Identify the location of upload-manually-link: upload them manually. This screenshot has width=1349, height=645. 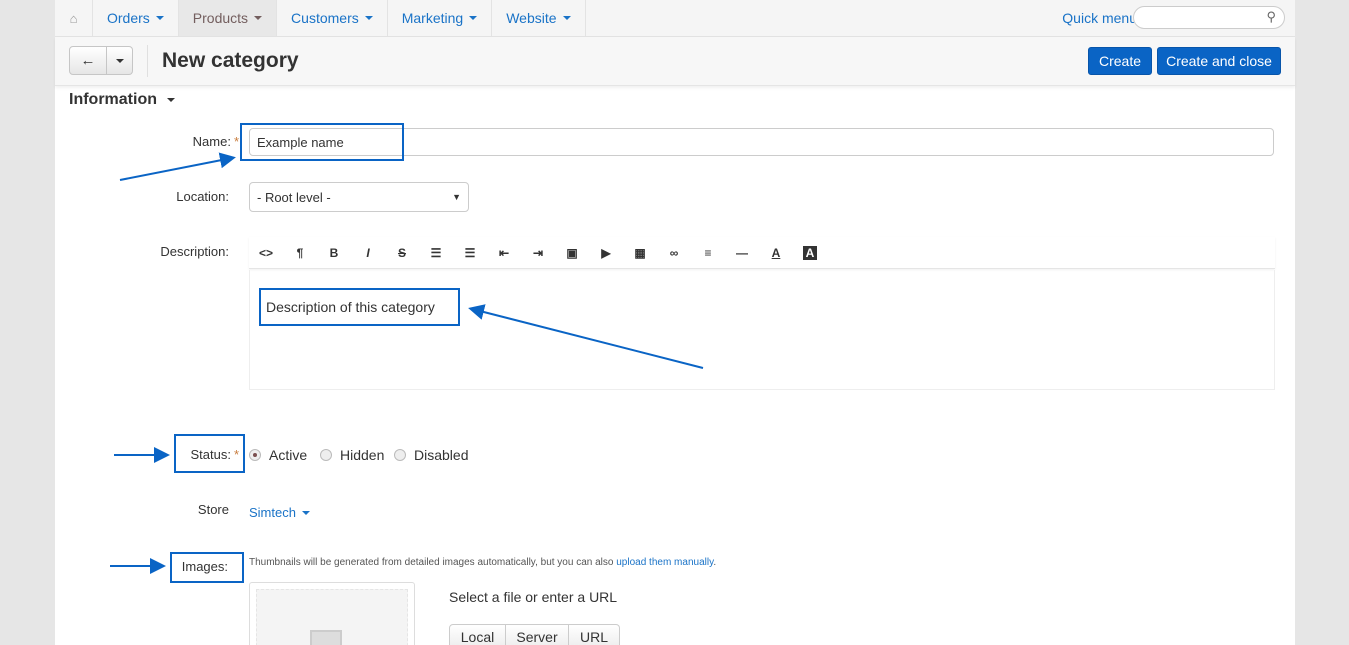
(664, 562).